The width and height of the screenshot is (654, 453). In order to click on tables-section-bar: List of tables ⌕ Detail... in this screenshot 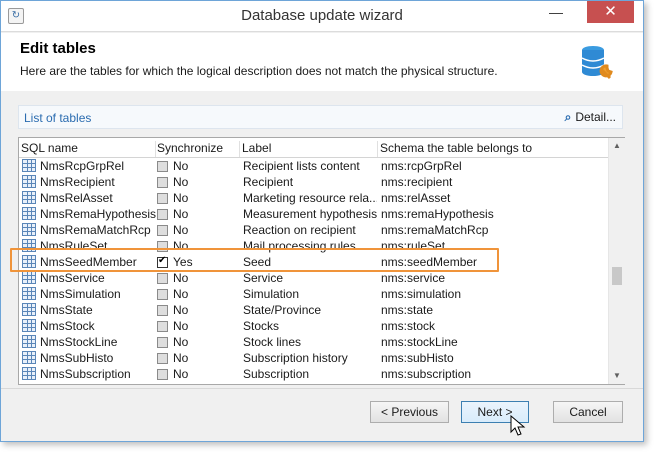, I will do `click(320, 117)`.